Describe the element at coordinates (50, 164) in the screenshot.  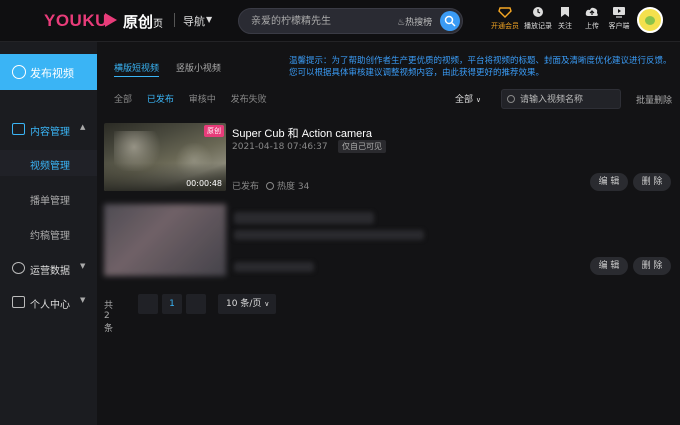
I see `sidebar-item-video-management: 视频管理` at that location.